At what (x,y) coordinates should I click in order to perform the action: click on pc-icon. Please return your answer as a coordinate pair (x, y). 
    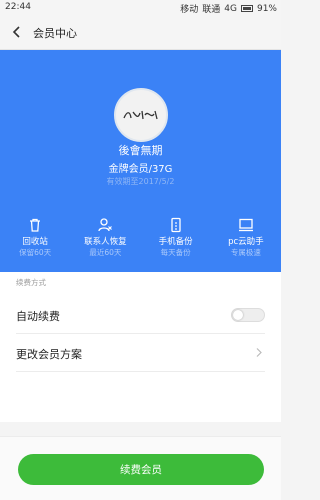
    Looking at the image, I should click on (245, 225).